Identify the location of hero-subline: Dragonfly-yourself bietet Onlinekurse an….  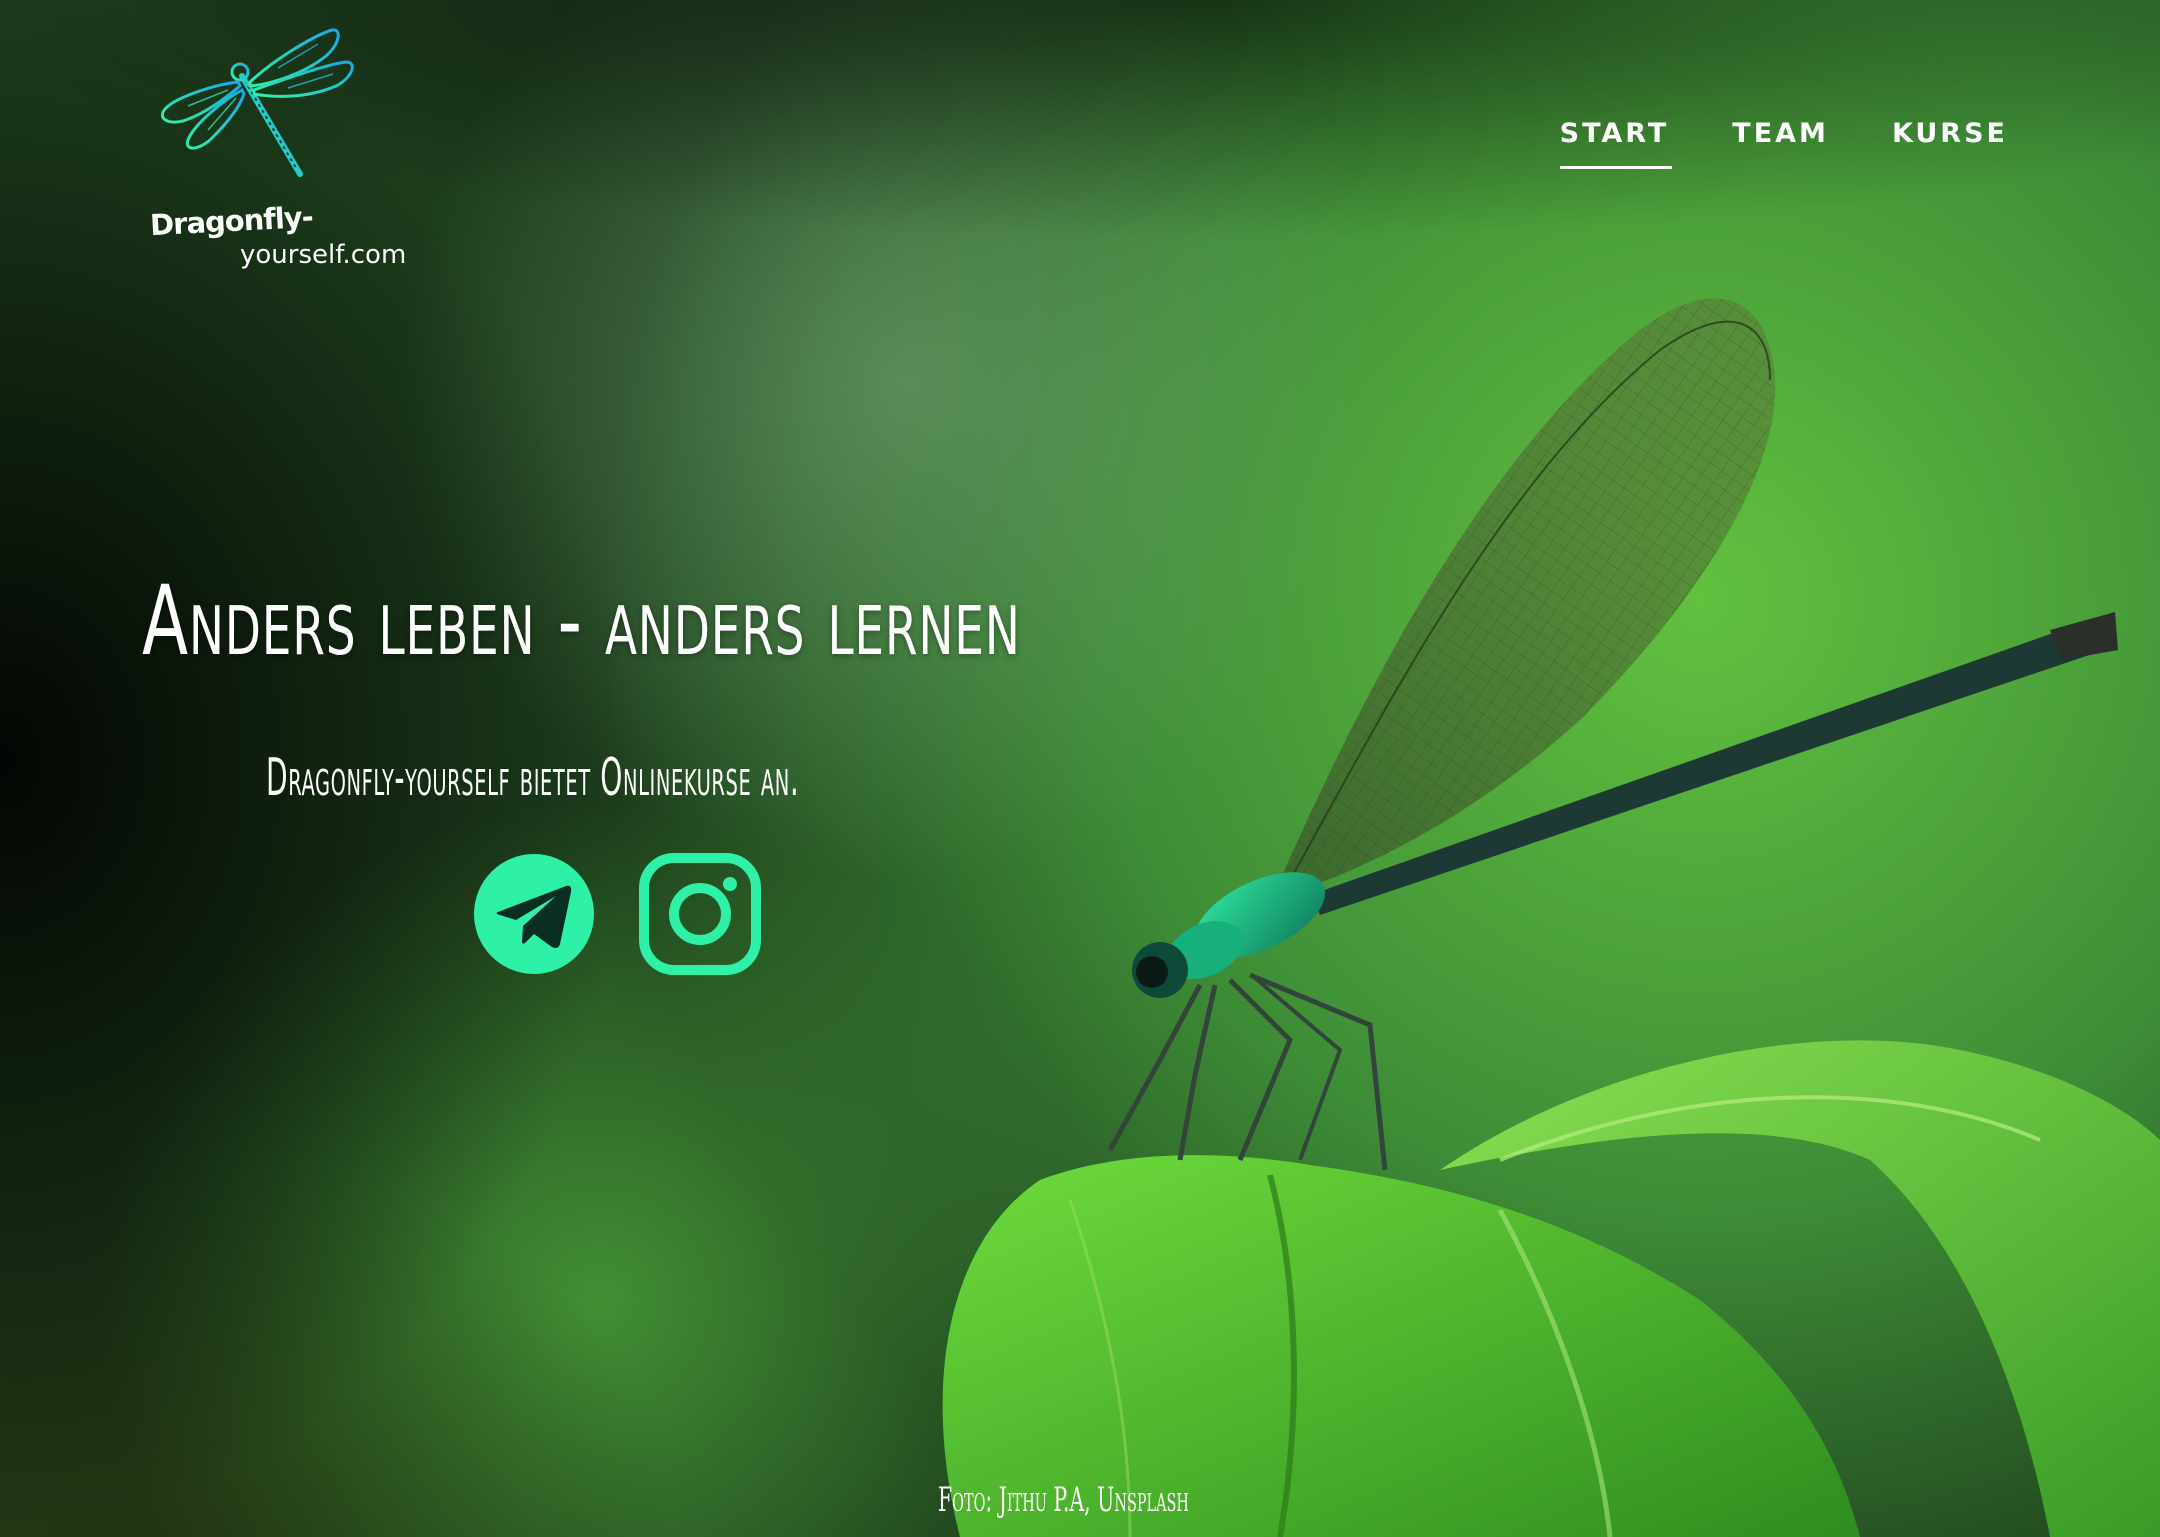
(533, 778).